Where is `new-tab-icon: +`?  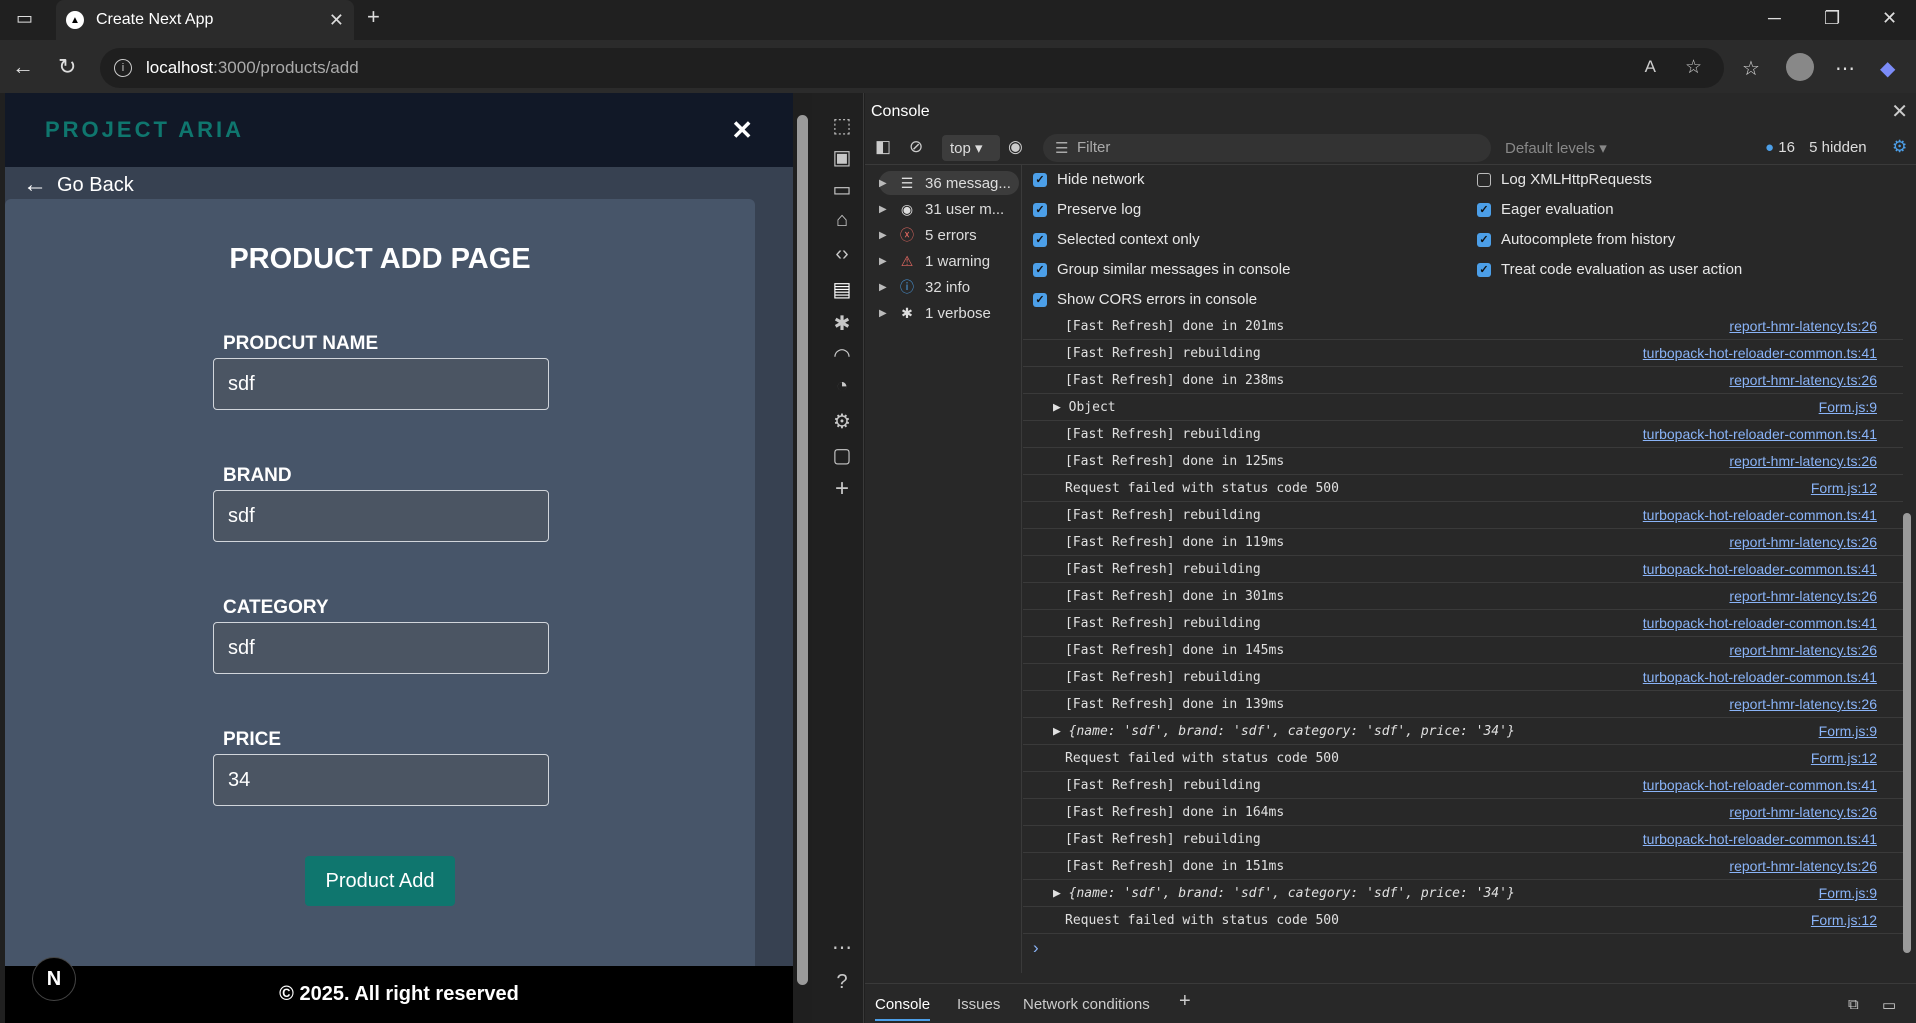
new-tab-icon: + is located at coordinates (373, 17).